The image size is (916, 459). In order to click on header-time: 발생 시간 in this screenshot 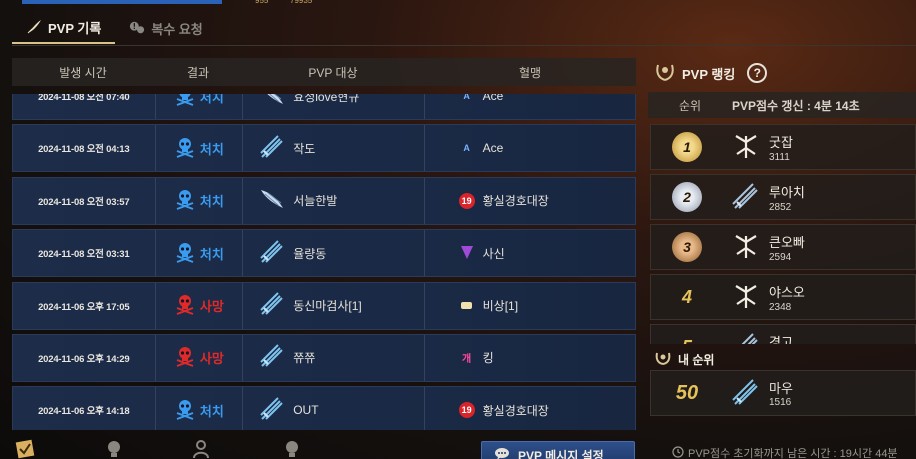, I will do `click(83, 72)`.